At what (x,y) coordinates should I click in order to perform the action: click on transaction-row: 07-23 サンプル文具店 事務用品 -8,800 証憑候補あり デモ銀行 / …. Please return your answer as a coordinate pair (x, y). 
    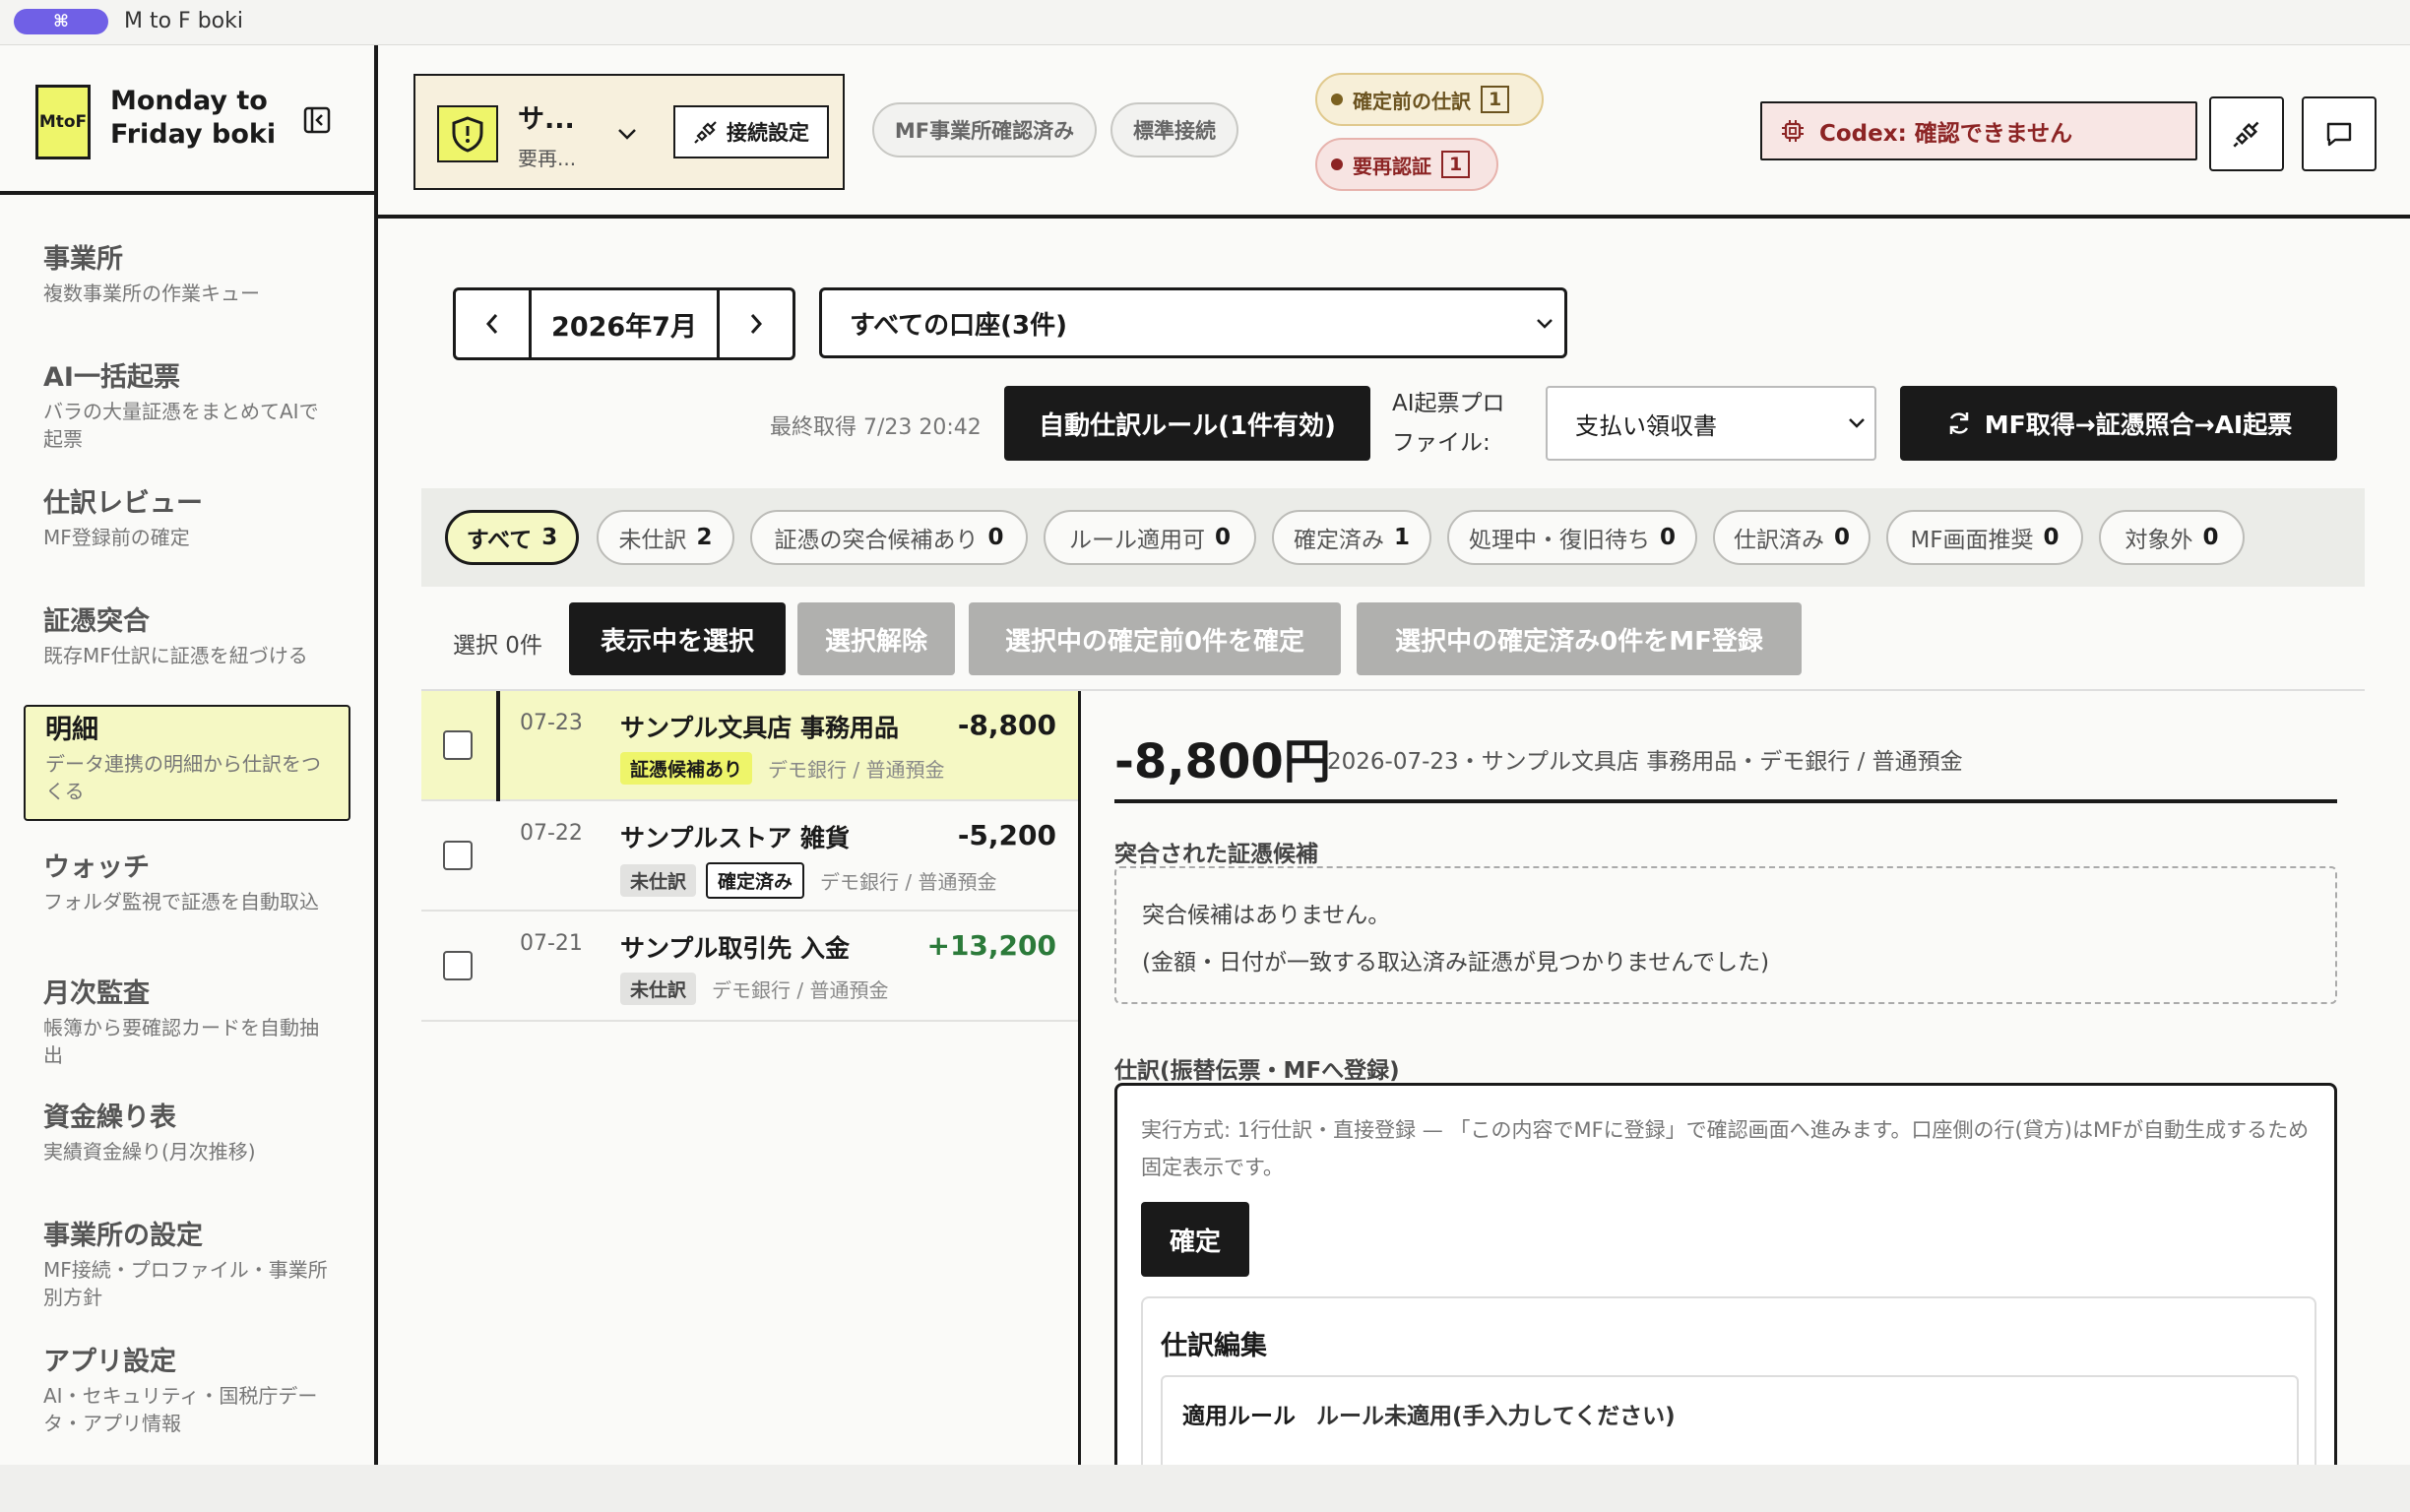
    Looking at the image, I should click on (749, 746).